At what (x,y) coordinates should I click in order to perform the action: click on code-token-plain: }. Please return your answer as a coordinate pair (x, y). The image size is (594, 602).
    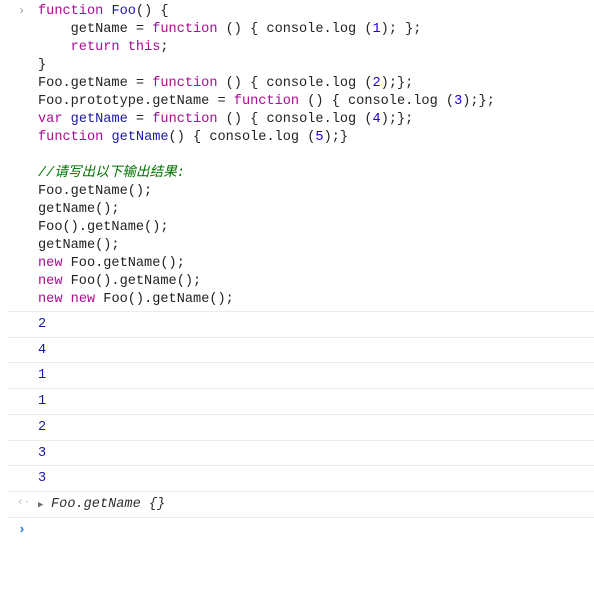
    Looking at the image, I should click on (42, 65).